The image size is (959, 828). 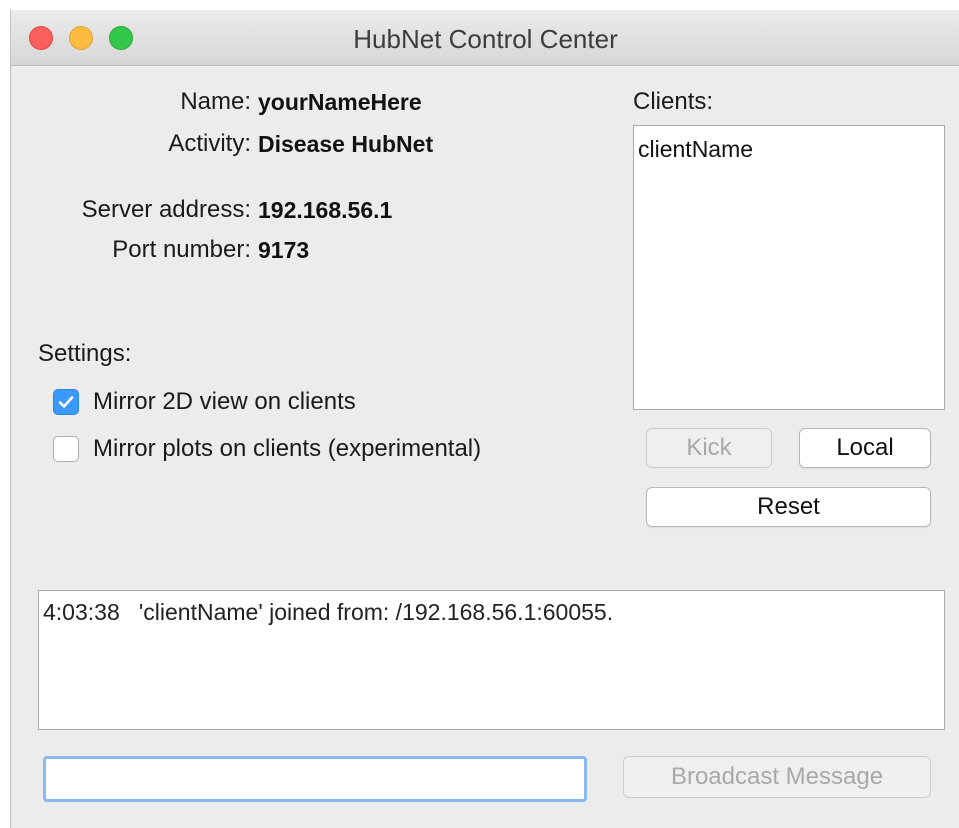 I want to click on activity-value: Disease HubNet, so click(x=346, y=144).